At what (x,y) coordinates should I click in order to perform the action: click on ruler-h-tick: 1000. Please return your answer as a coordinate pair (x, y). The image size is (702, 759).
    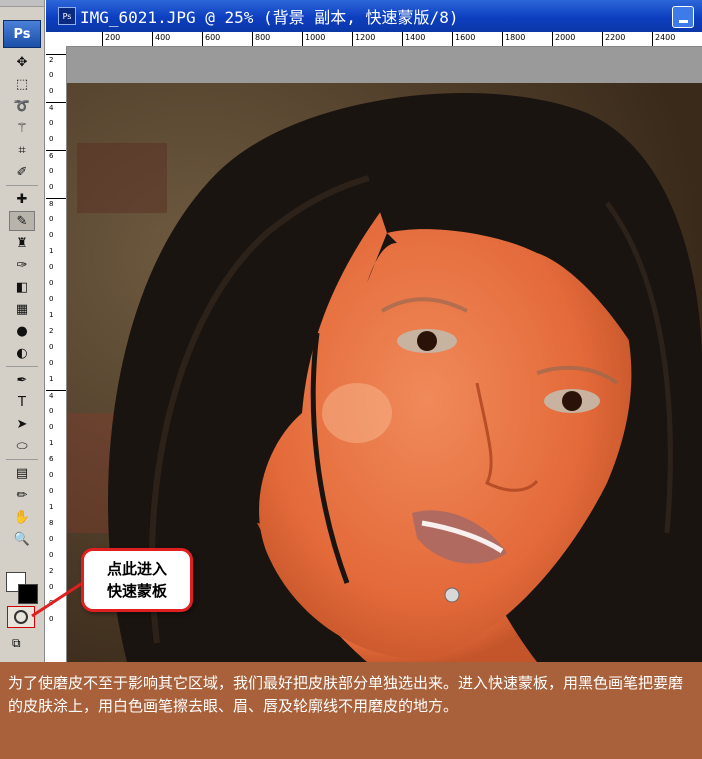
    Looking at the image, I should click on (313, 39).